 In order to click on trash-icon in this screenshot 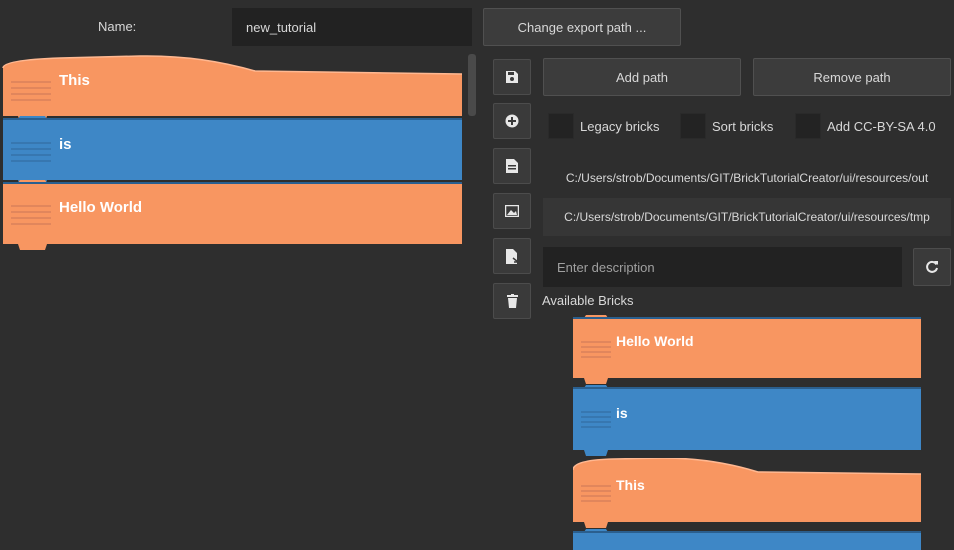, I will do `click(512, 301)`.